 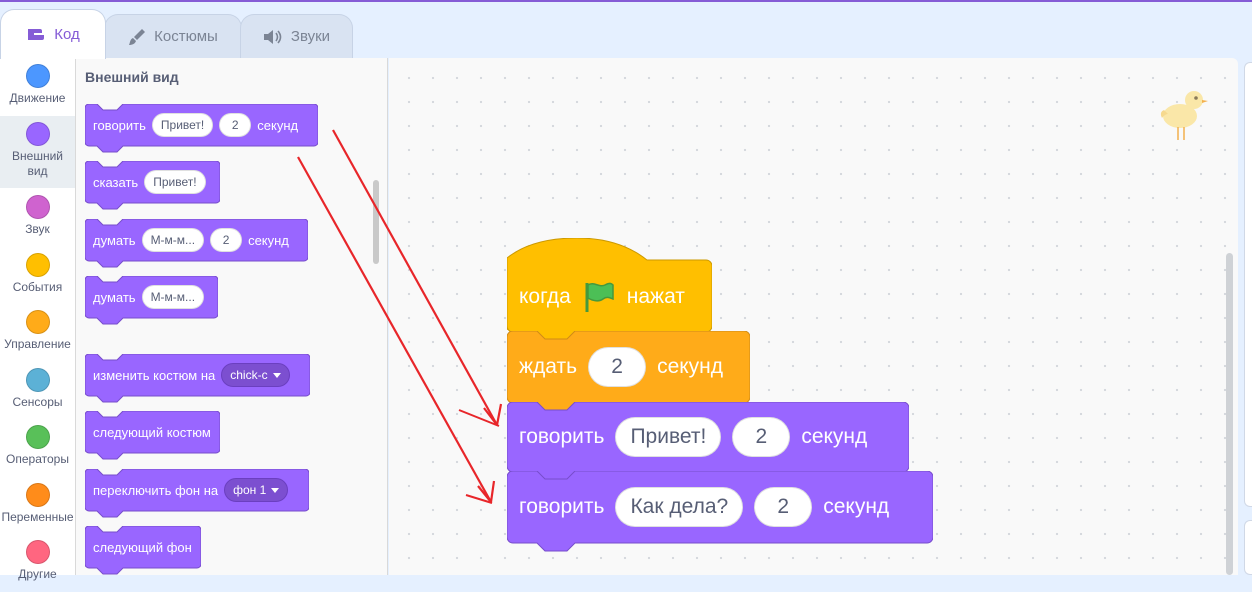 What do you see at coordinates (37, 566) in the screenshot?
I see `category-more: Другие` at bounding box center [37, 566].